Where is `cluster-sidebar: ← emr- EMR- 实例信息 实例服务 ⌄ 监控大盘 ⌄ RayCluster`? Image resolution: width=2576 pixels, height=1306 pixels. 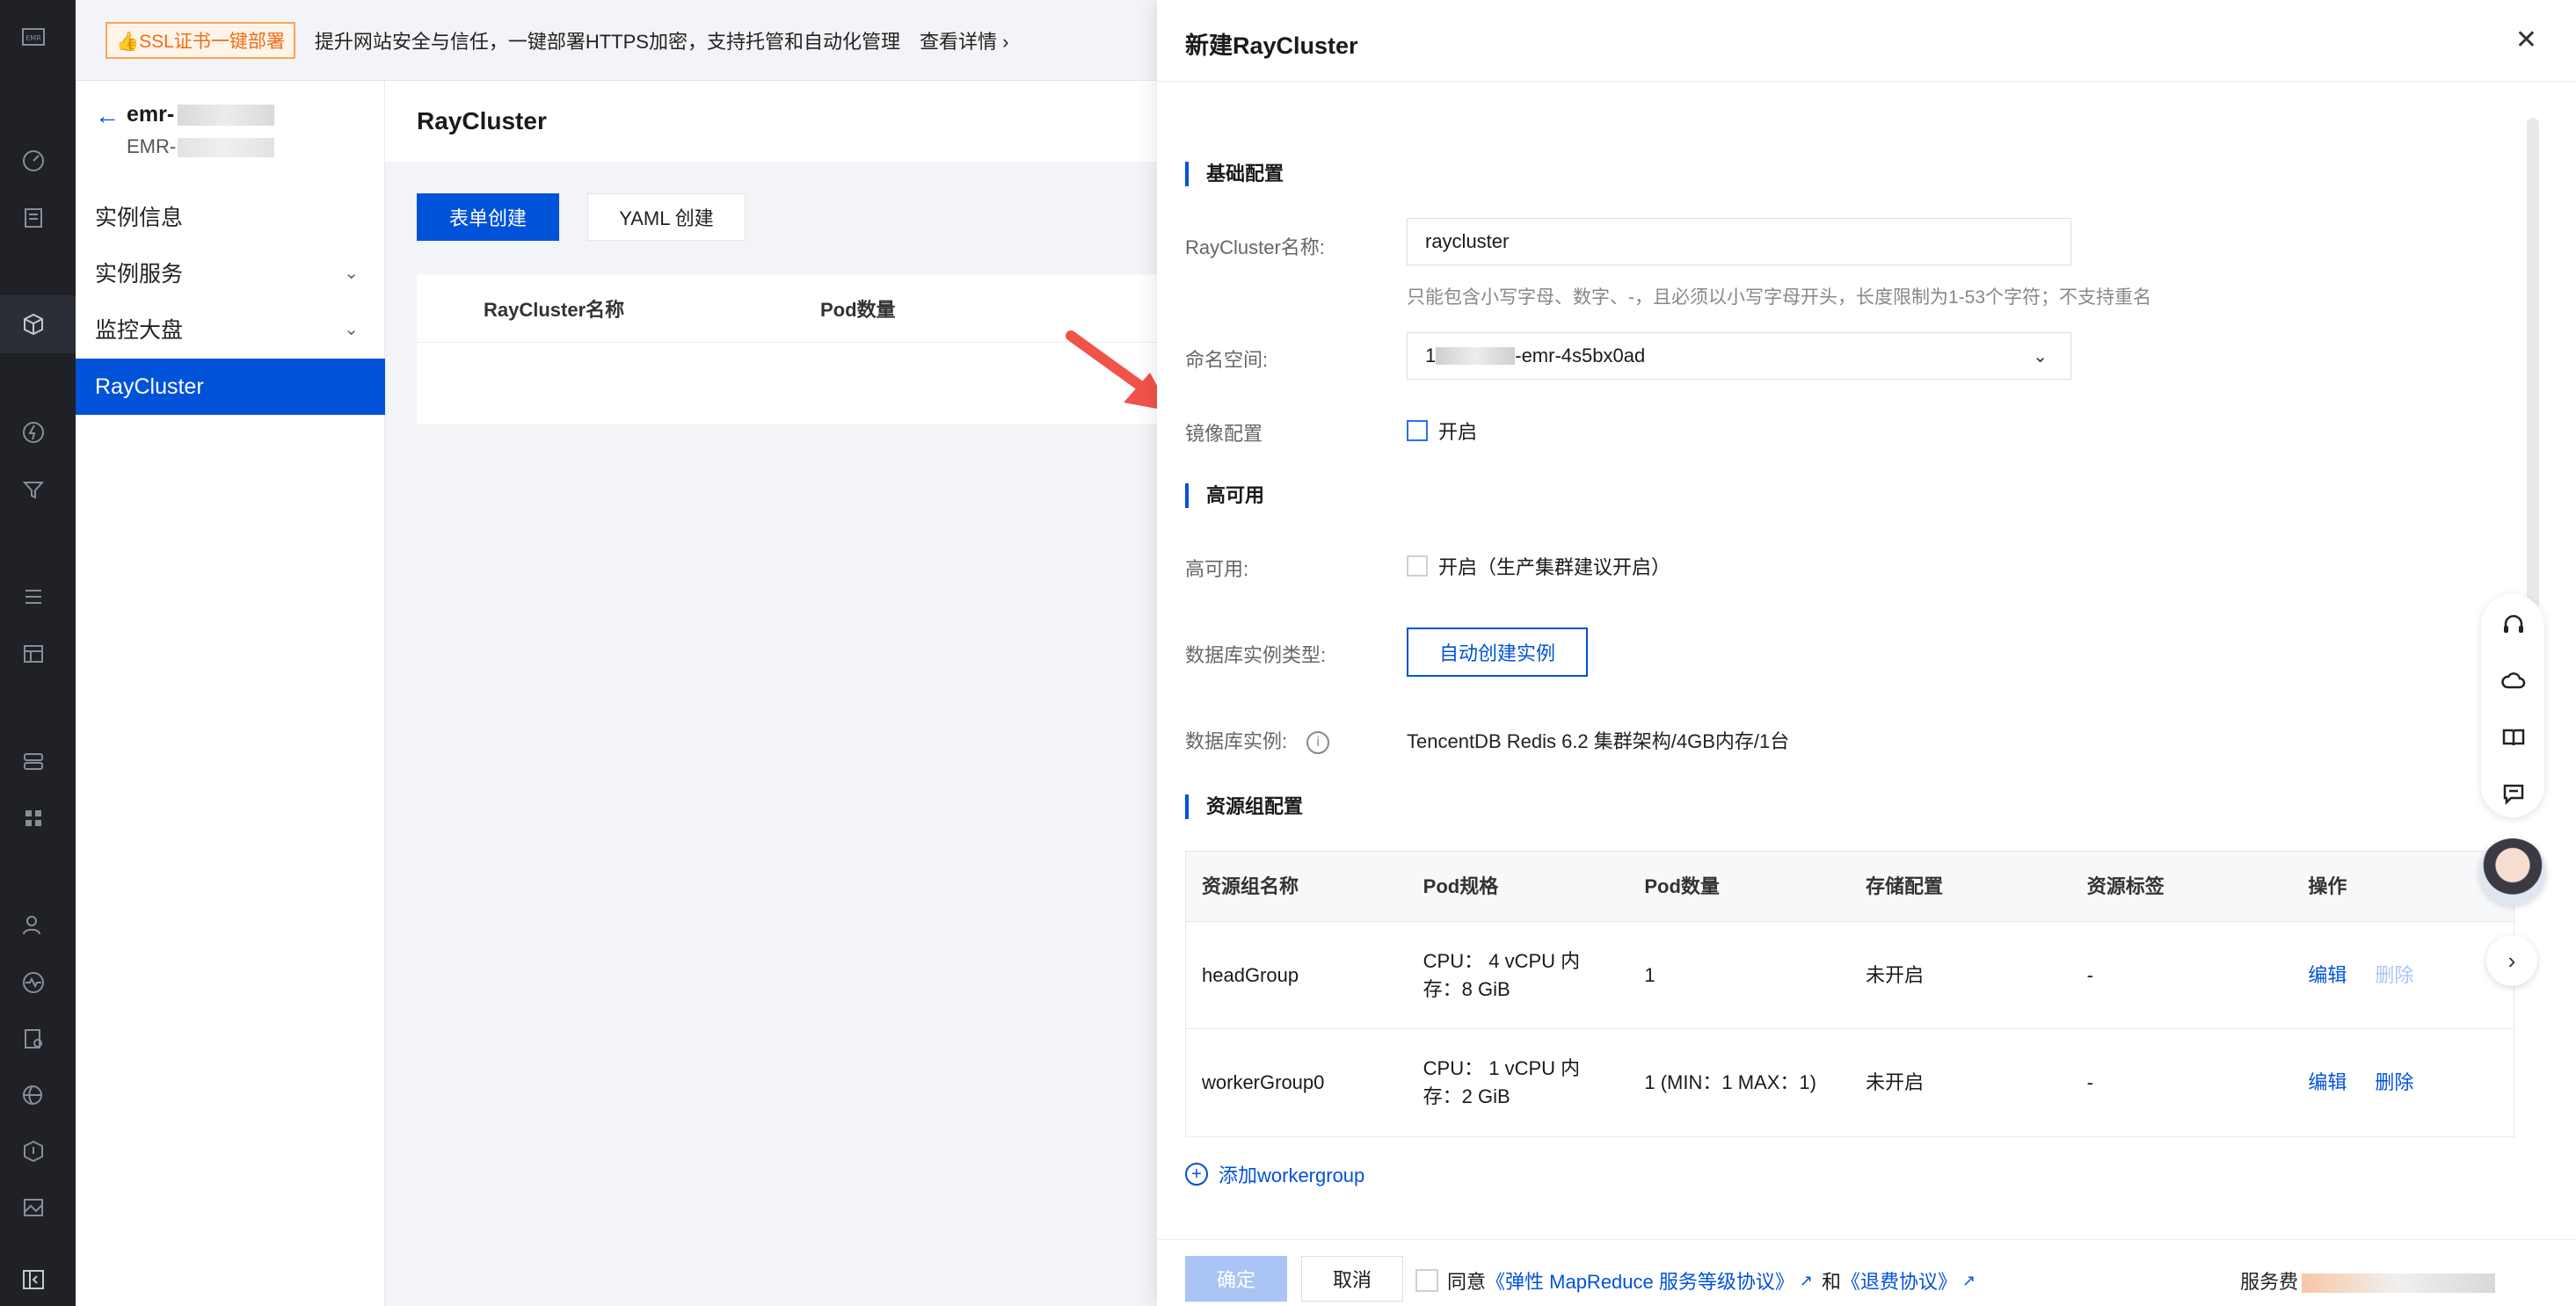 cluster-sidebar: ← emr- EMR- 实例信息 实例服务 ⌄ 监控大盘 ⌄ RayCluster is located at coordinates (230, 693).